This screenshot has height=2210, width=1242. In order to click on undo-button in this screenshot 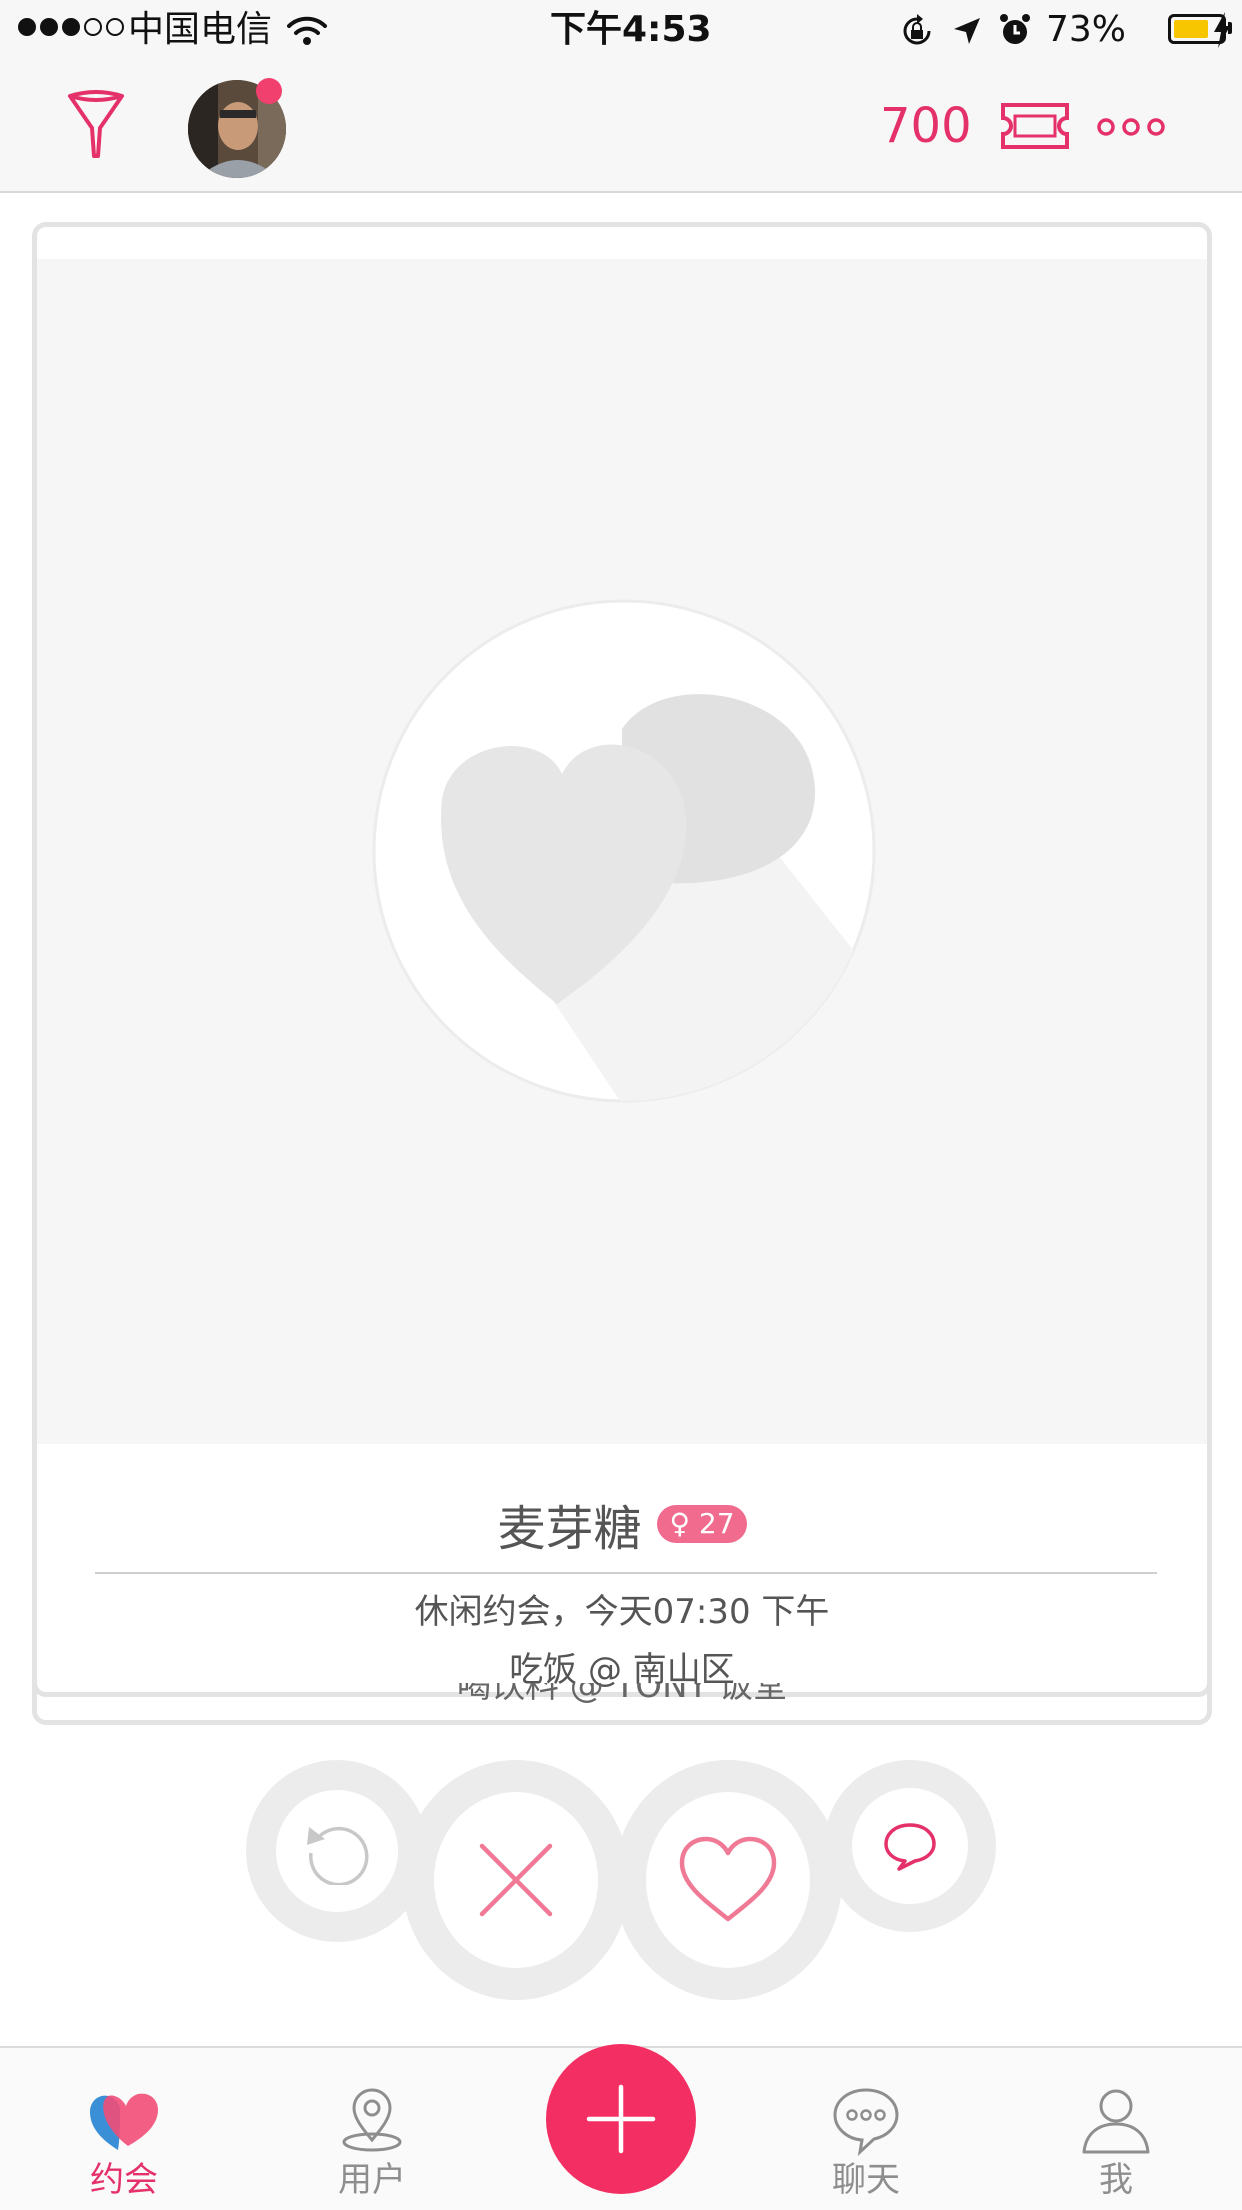, I will do `click(337, 1851)`.